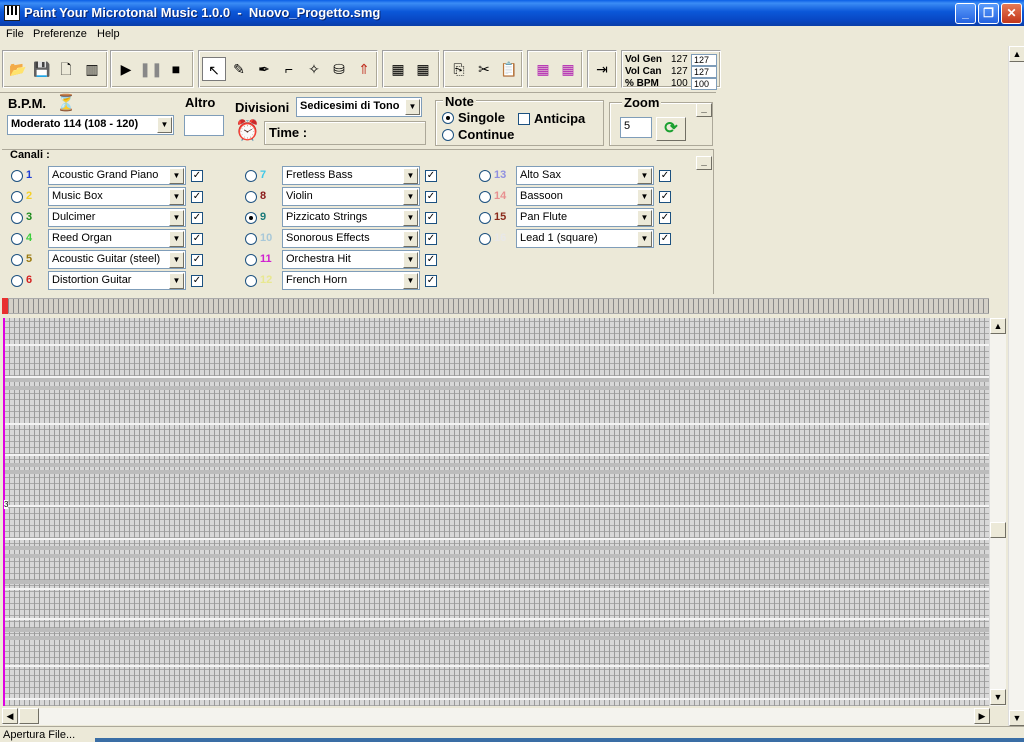 This screenshot has height=742, width=1024. I want to click on window-scroll-down-icon: ▼, so click(1016, 718).